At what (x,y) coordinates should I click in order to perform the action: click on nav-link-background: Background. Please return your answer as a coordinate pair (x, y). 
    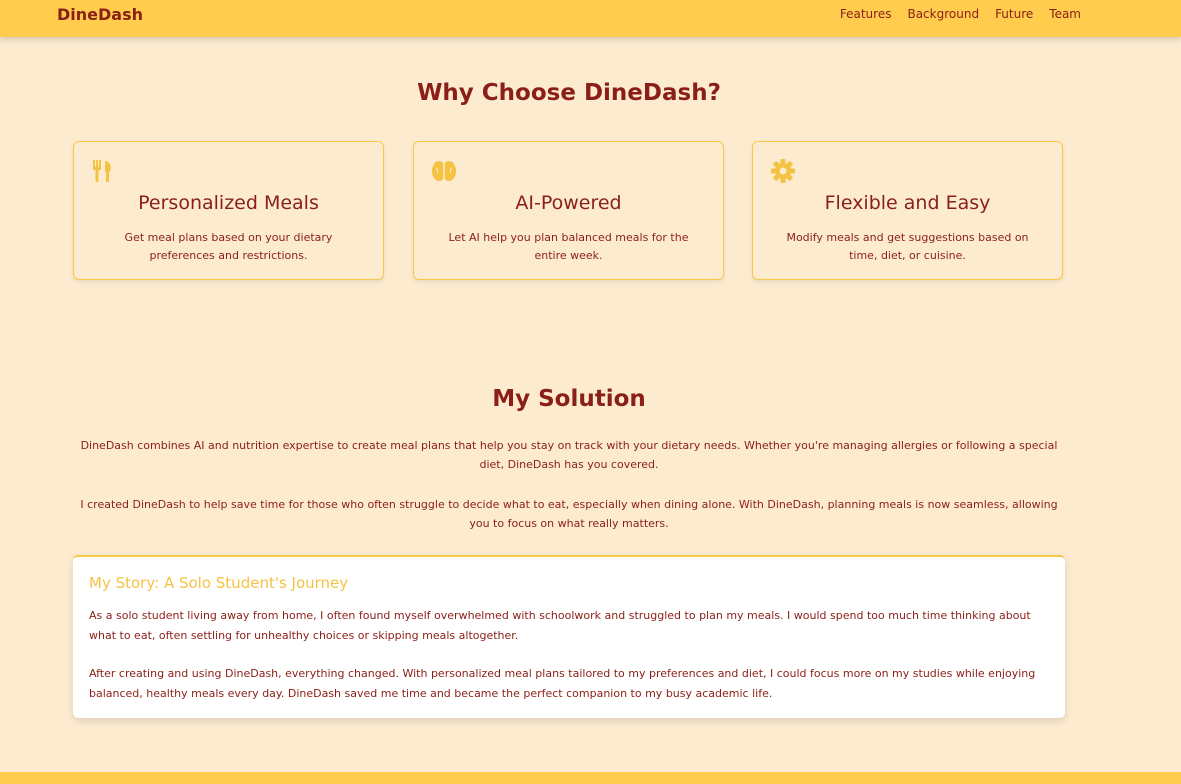
    Looking at the image, I should click on (943, 14).